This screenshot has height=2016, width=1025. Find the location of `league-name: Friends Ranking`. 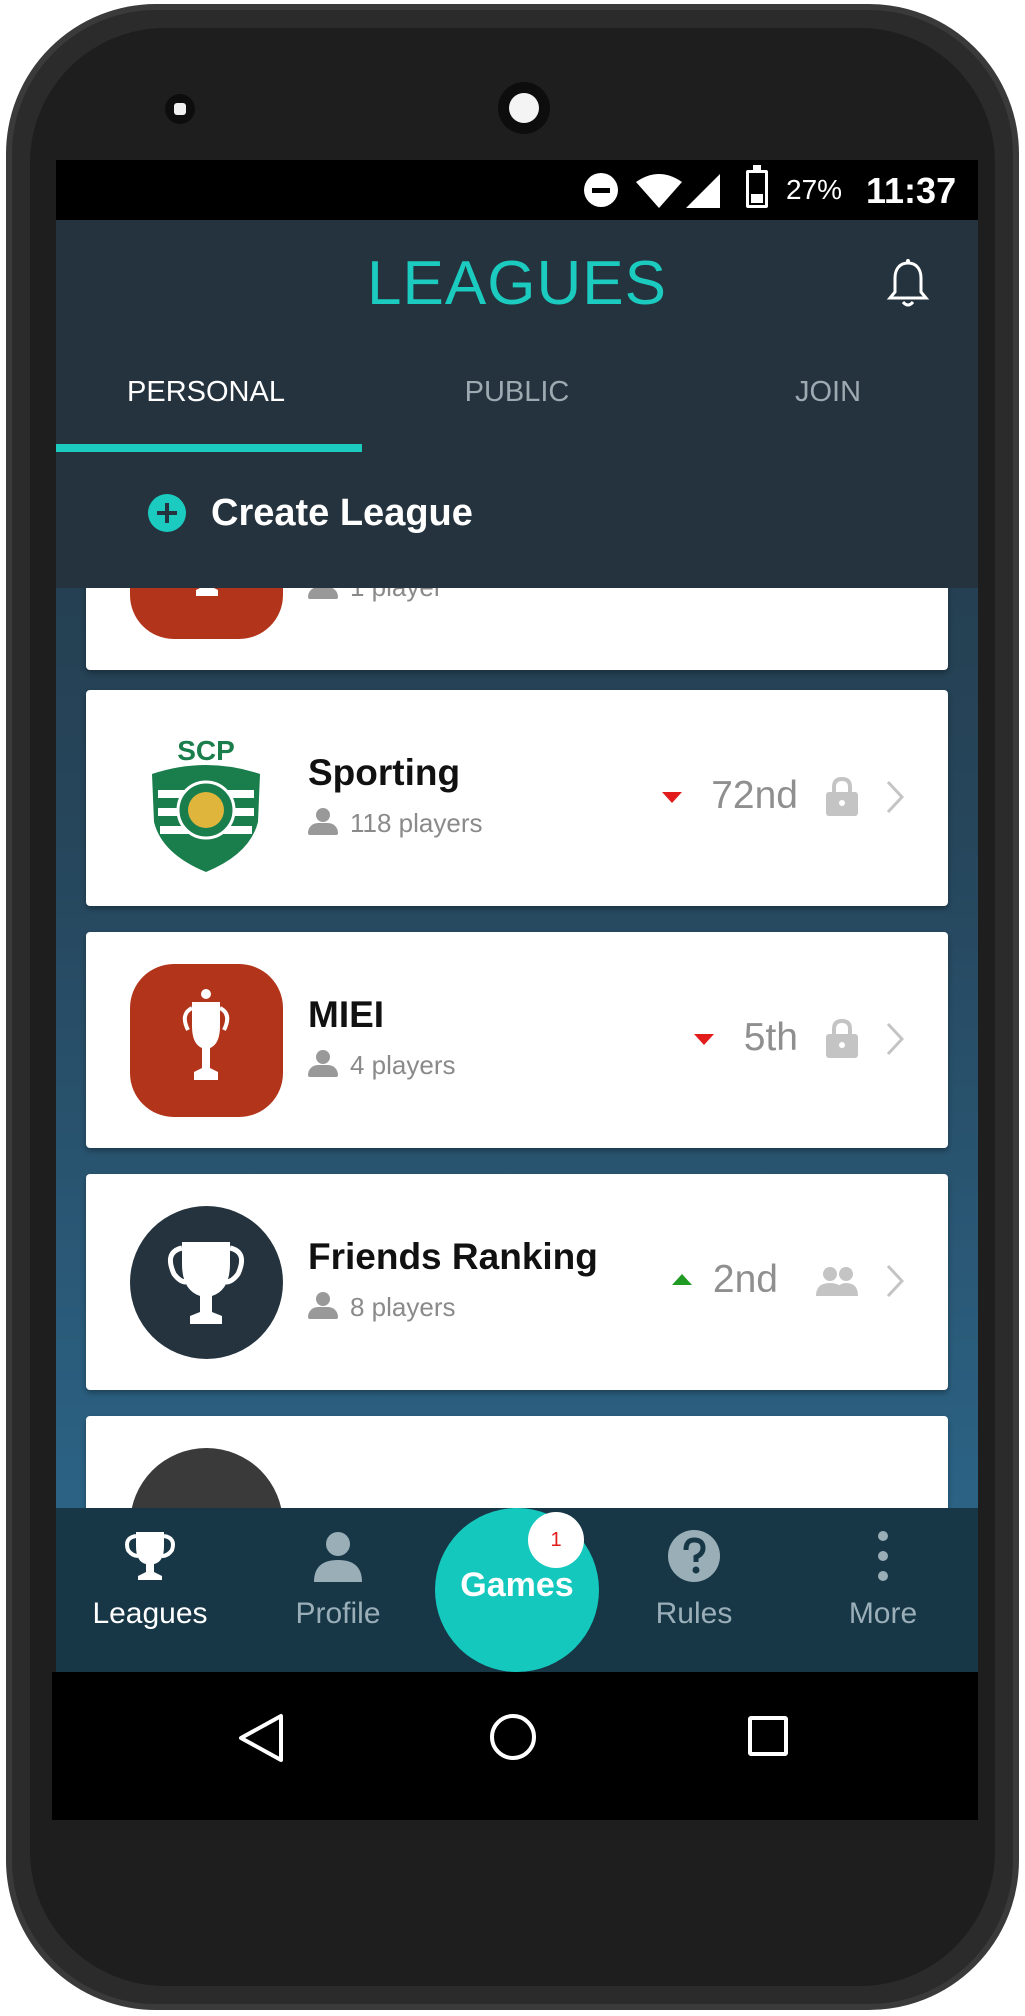

league-name: Friends Ranking is located at coordinates (453, 1256).